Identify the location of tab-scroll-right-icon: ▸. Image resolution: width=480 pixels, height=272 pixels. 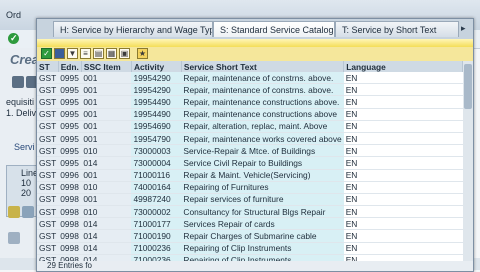
(466, 29).